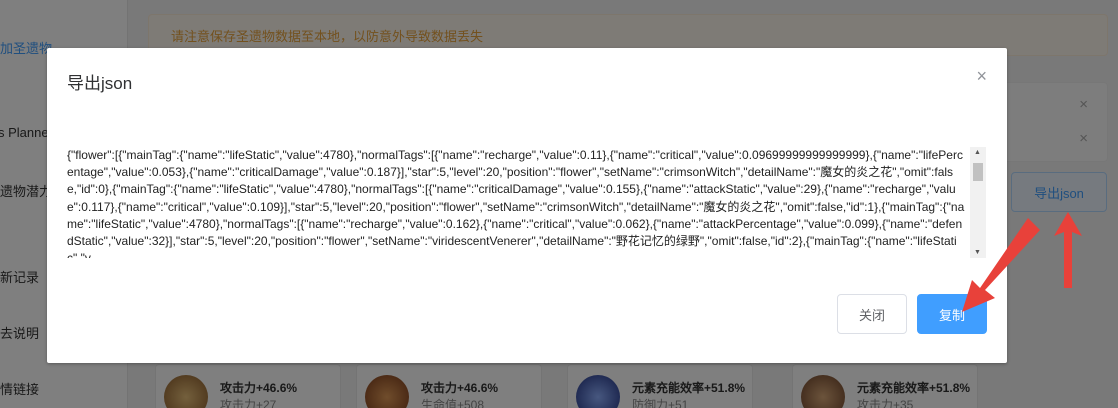 The width and height of the screenshot is (1118, 408). Describe the element at coordinates (100, 83) in the screenshot. I see `dialog-title: 导出json` at that location.